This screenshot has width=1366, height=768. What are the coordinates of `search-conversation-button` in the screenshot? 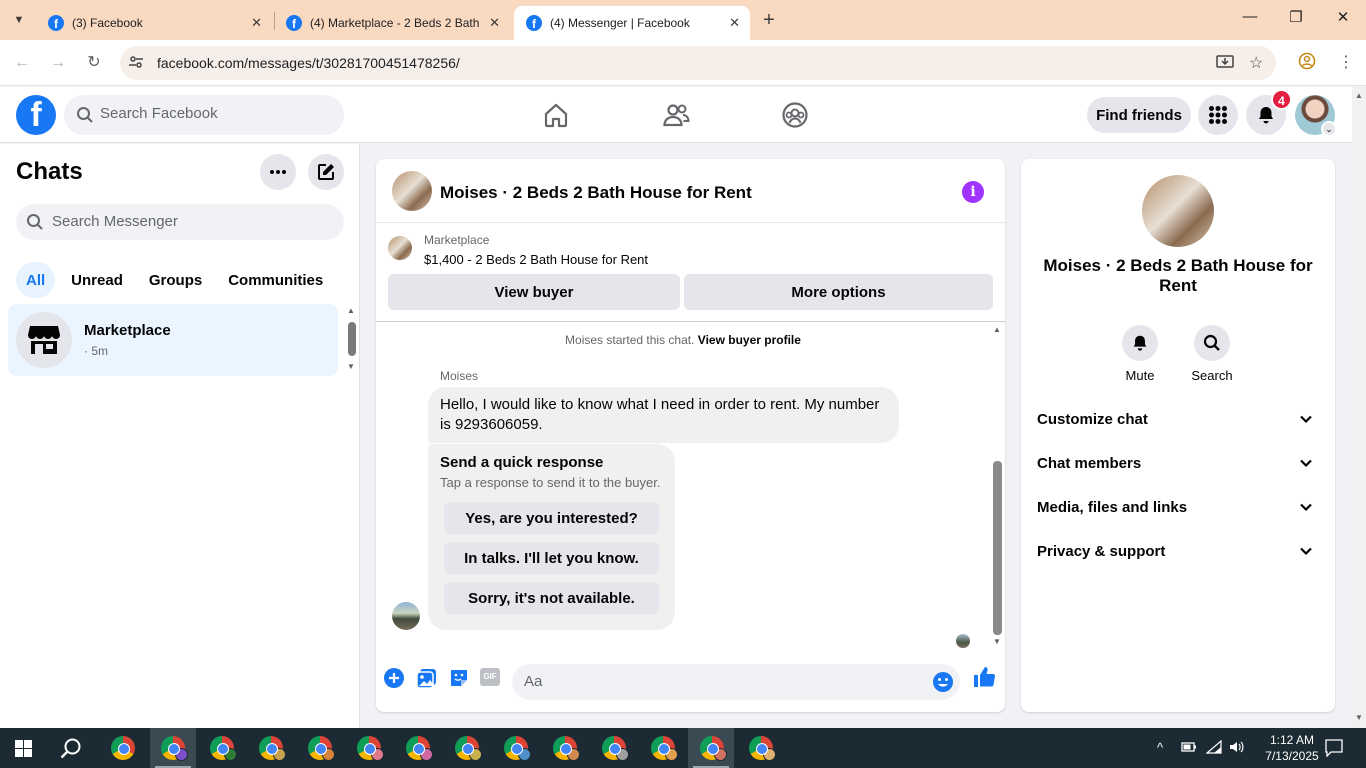 It's located at (1212, 343).